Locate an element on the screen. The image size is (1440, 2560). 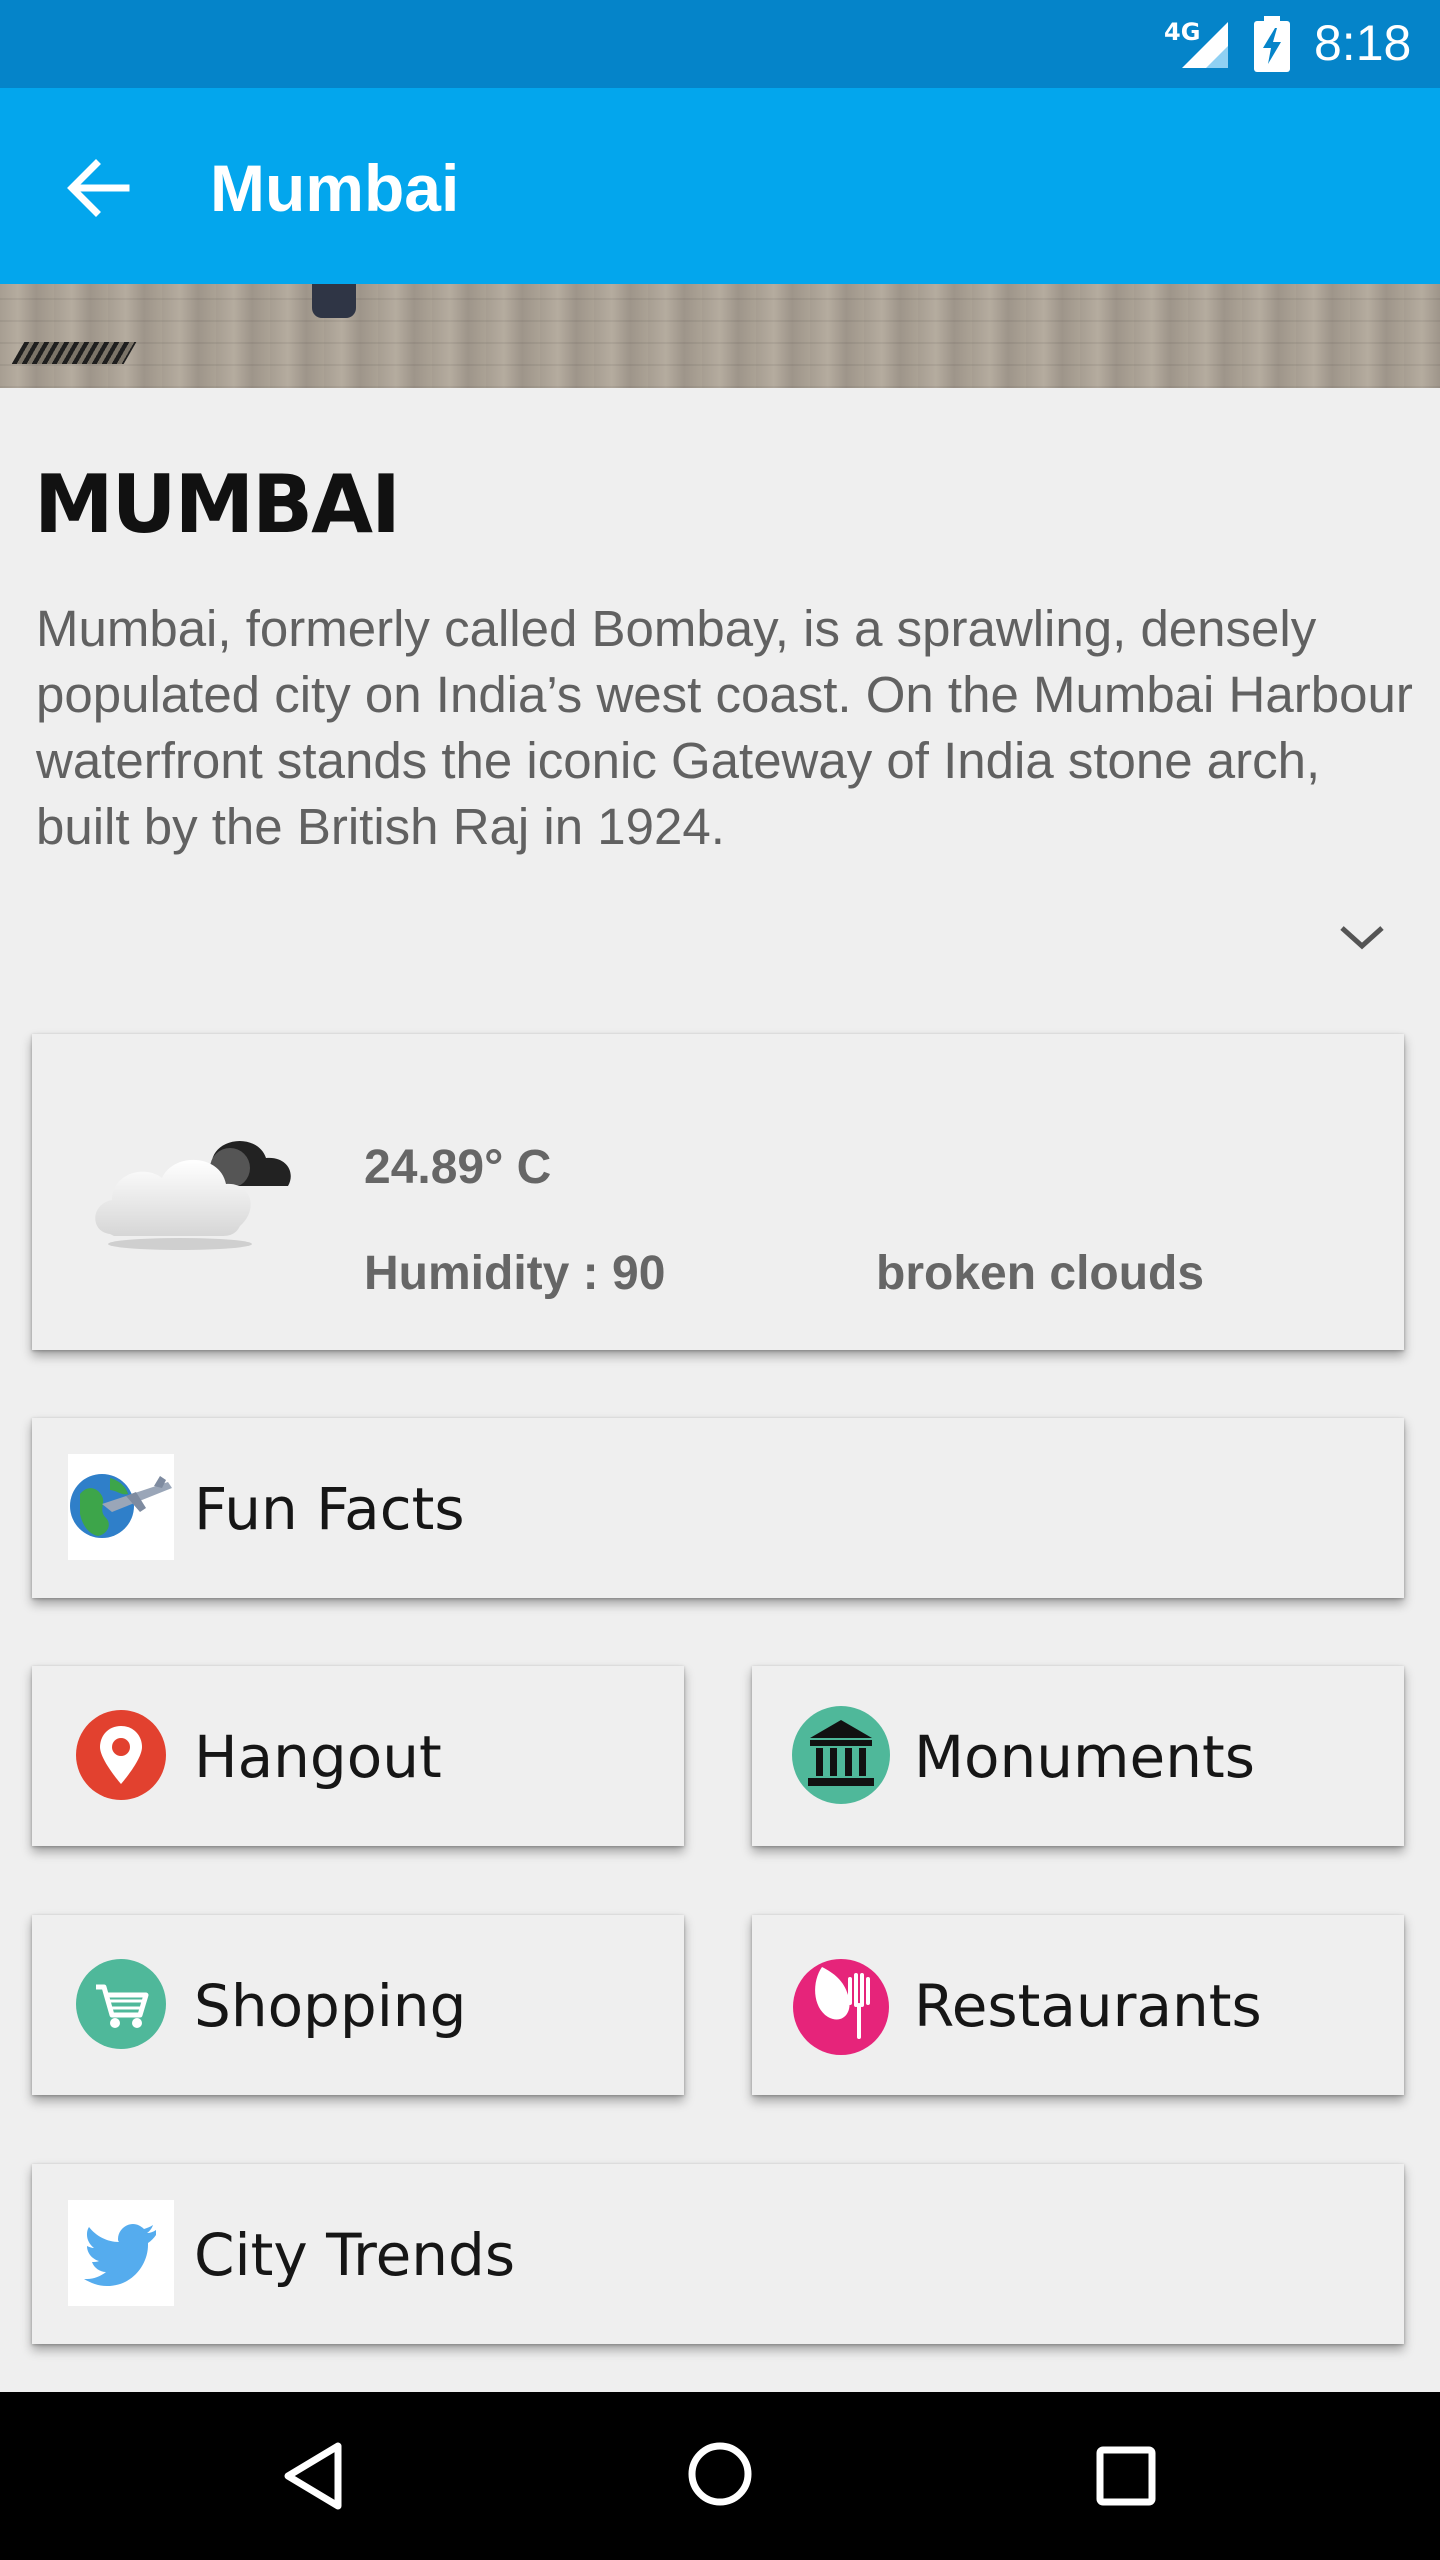
battery-charging-icon is located at coordinates (1272, 44).